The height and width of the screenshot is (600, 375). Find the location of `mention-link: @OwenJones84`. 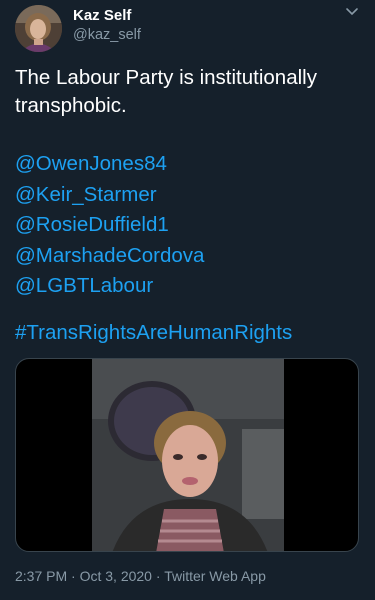

mention-link: @OwenJones84 is located at coordinates (109, 164).